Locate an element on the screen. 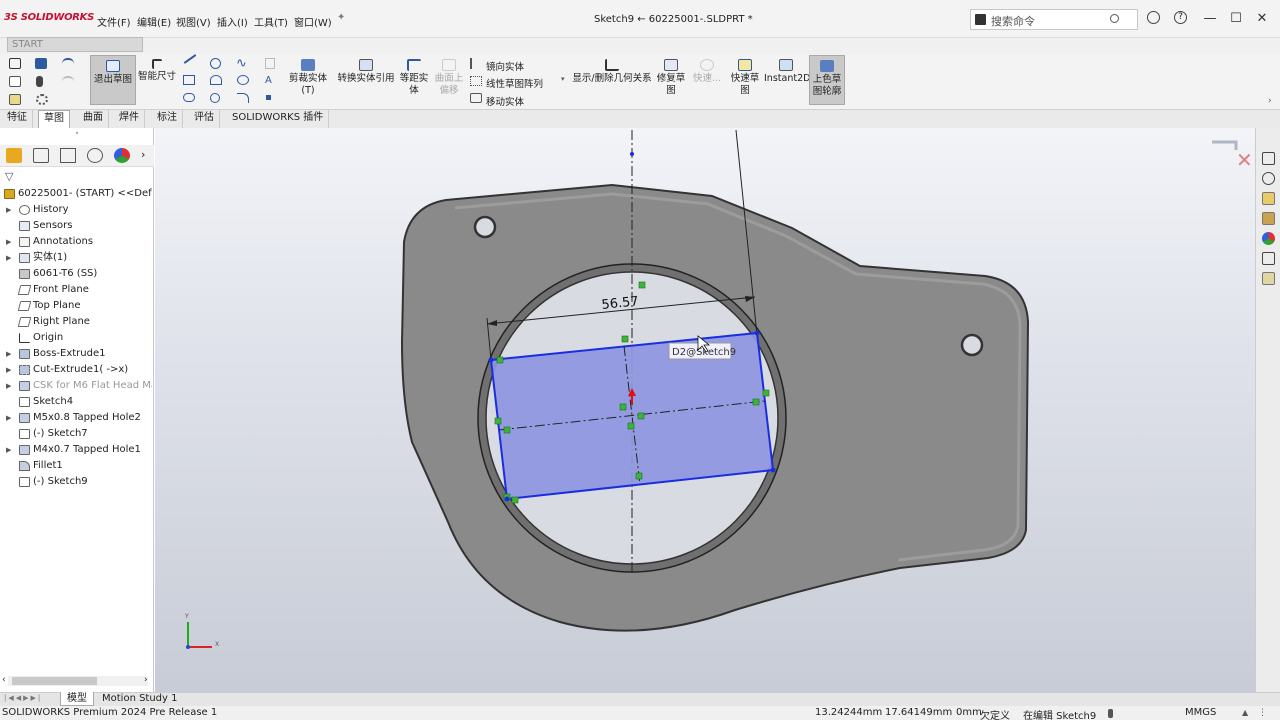 The image size is (1280, 722). exit-sketch-button: 退出草图 is located at coordinates (113, 80).